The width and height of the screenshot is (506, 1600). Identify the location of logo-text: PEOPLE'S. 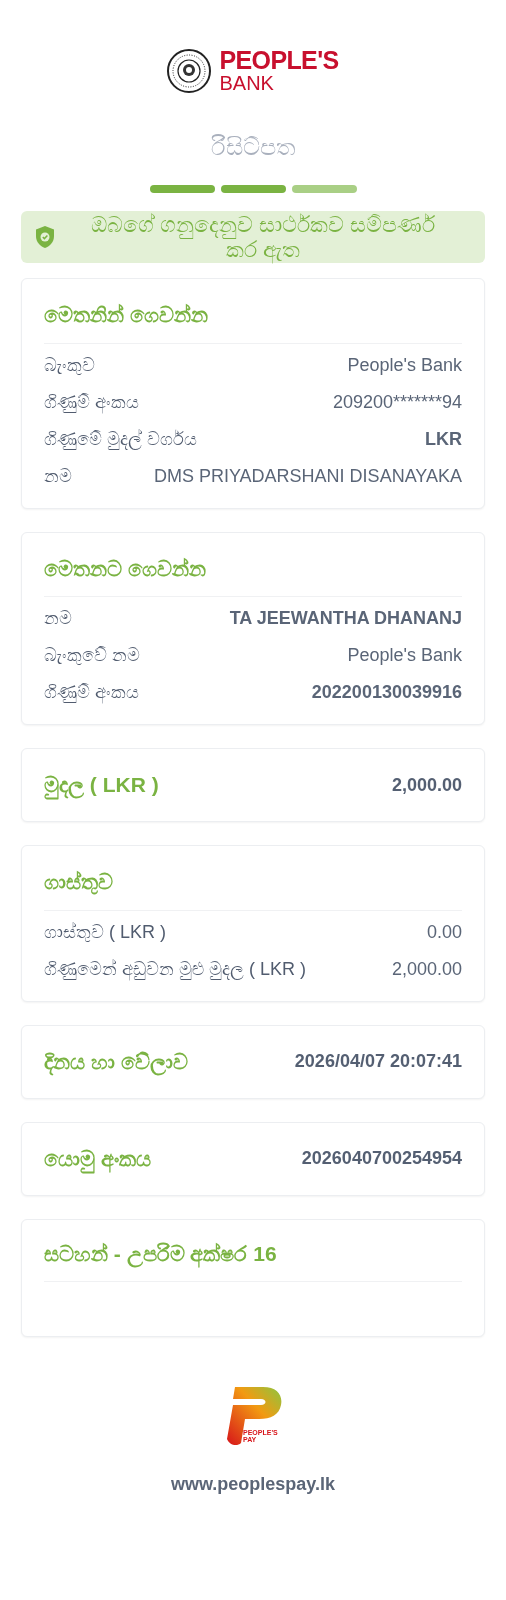
(279, 60).